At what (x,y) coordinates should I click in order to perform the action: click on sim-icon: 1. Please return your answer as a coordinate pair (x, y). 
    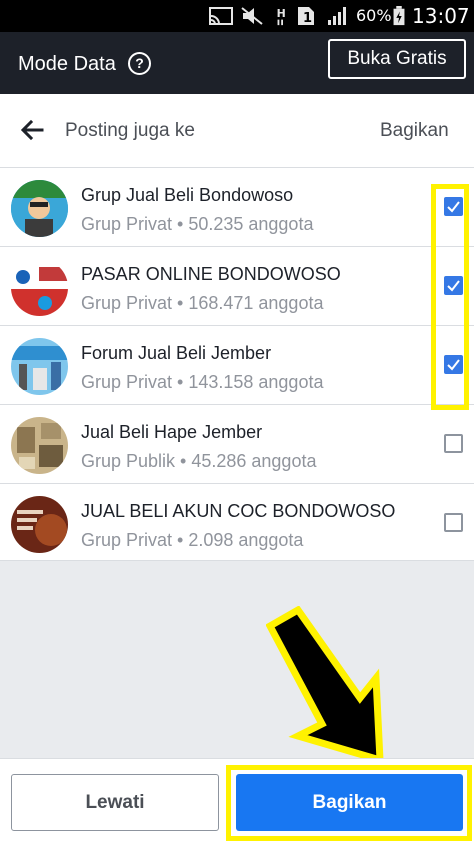
    Looking at the image, I should click on (306, 16).